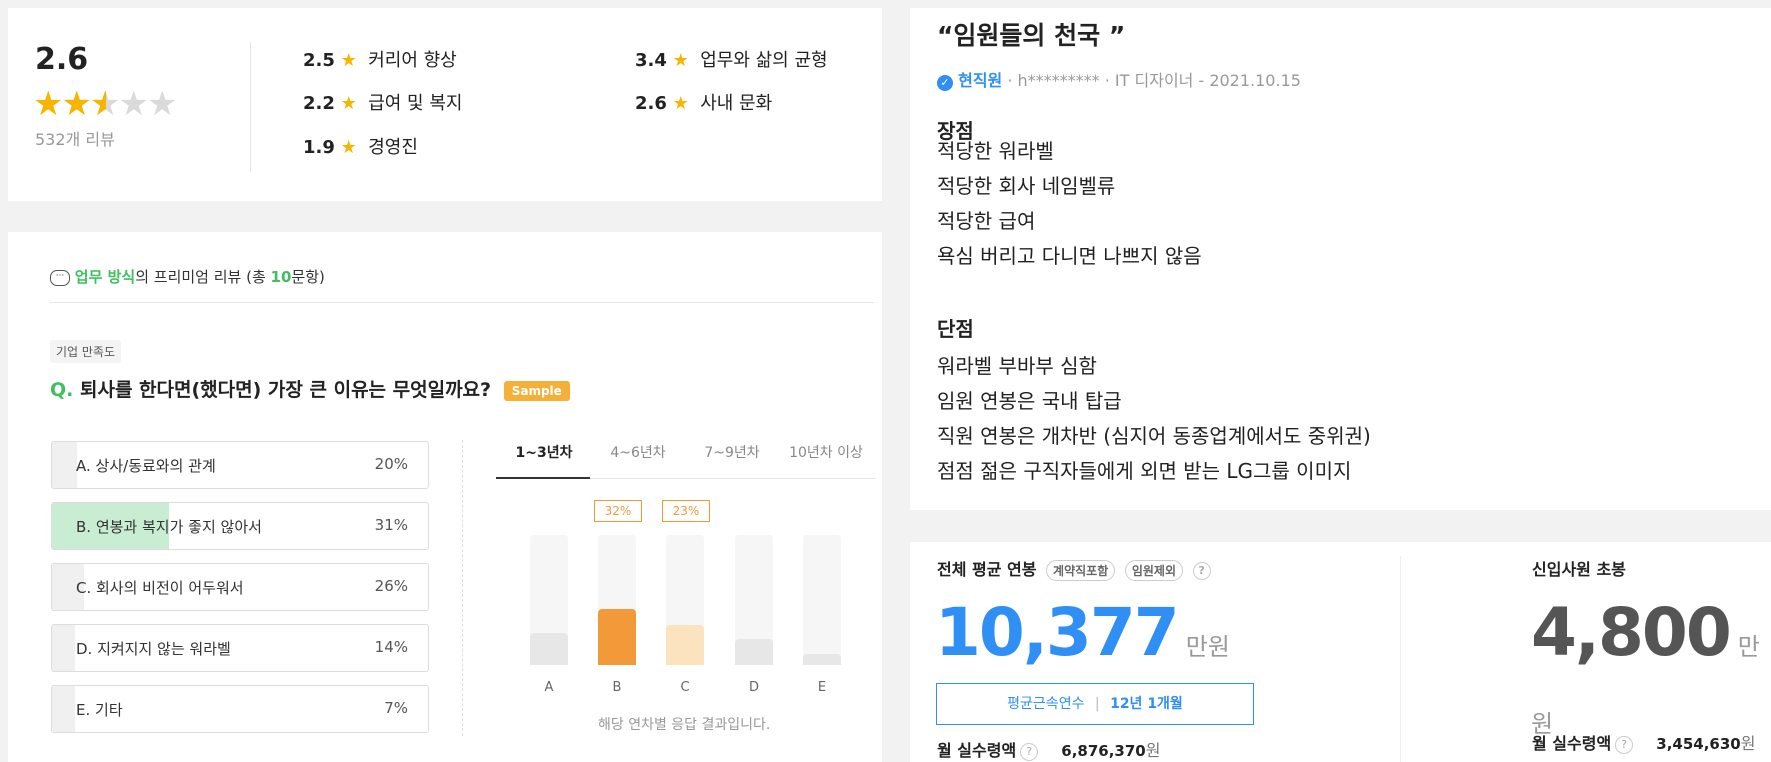 This screenshot has width=1771, height=762. What do you see at coordinates (1026, 186) in the screenshot?
I see `list-item: 적당한 회사 네임벨류` at bounding box center [1026, 186].